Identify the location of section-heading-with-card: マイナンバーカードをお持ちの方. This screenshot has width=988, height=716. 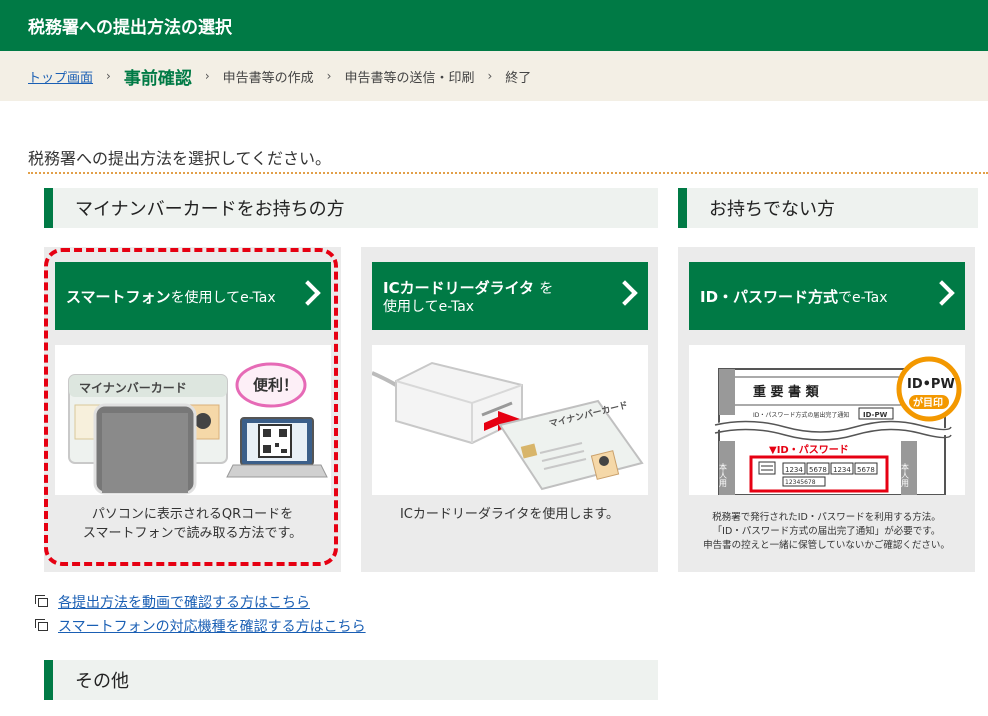
(351, 208).